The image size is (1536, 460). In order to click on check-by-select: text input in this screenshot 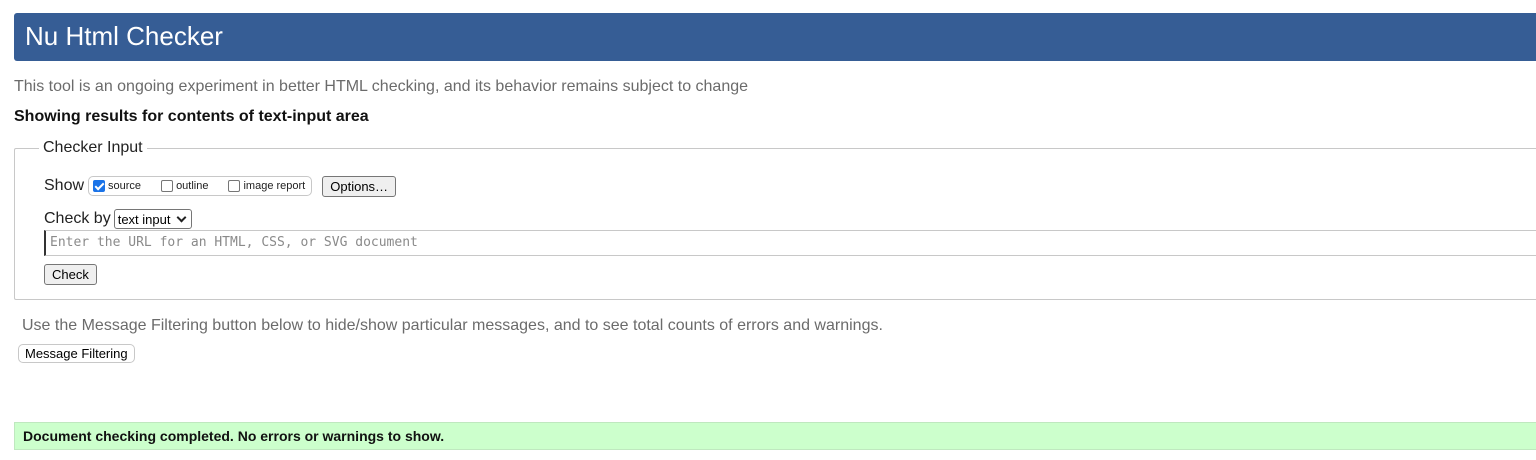, I will do `click(153, 219)`.